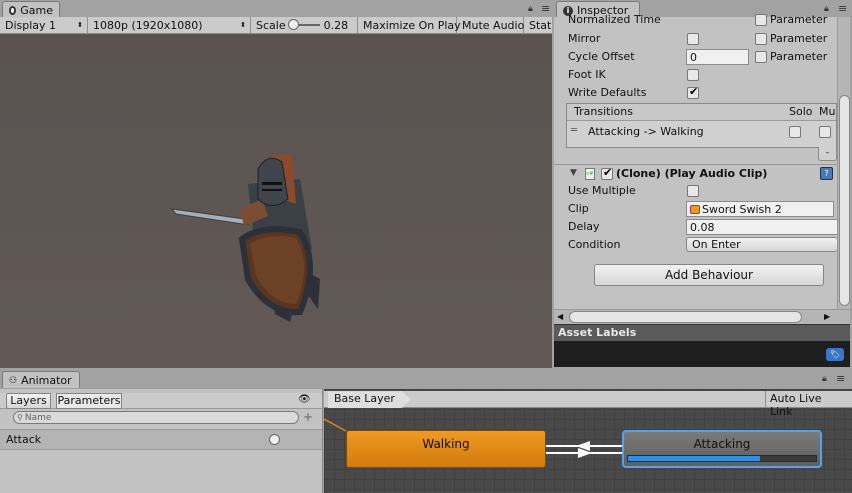  I want to click on eye-icon: 👁︎, so click(304, 399).